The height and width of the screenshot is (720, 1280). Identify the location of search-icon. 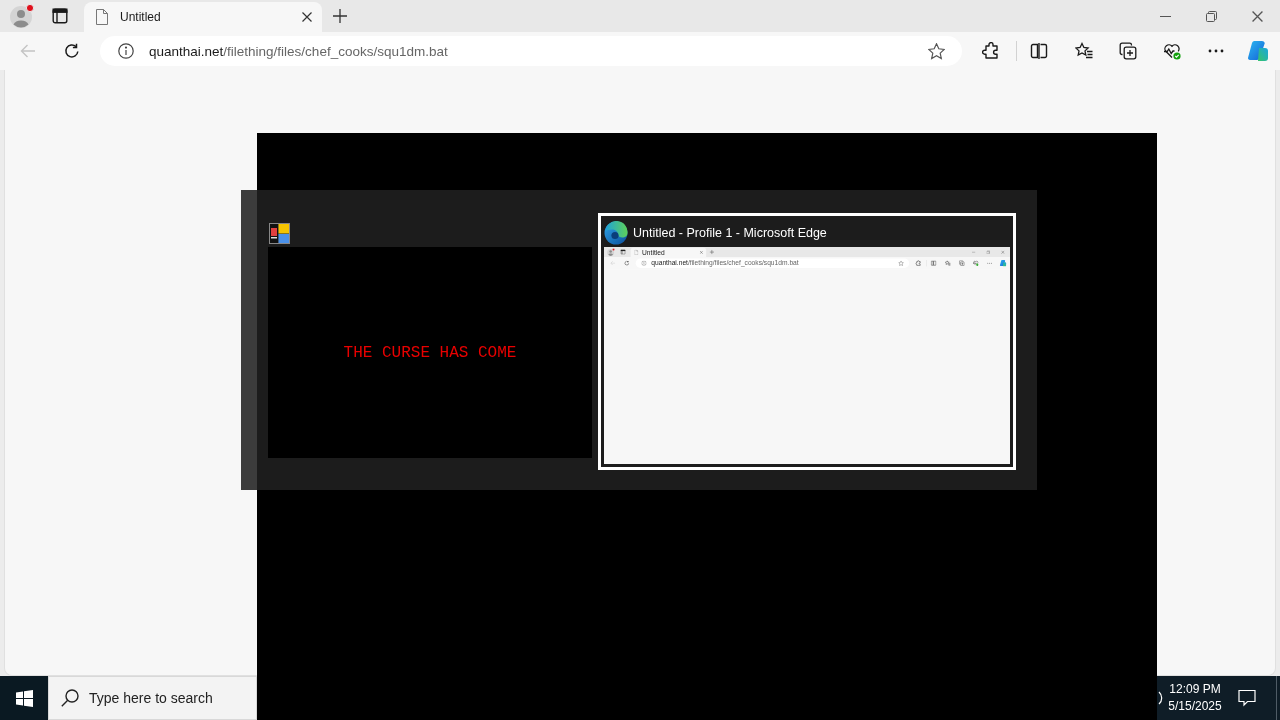
(70, 698).